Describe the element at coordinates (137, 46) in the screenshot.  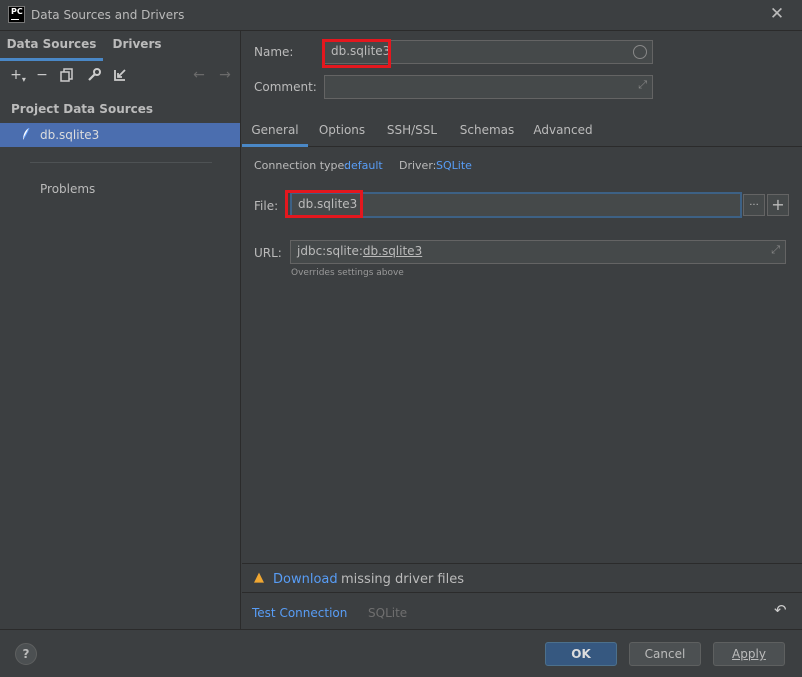
I see `tab-drivers: Drivers` at that location.